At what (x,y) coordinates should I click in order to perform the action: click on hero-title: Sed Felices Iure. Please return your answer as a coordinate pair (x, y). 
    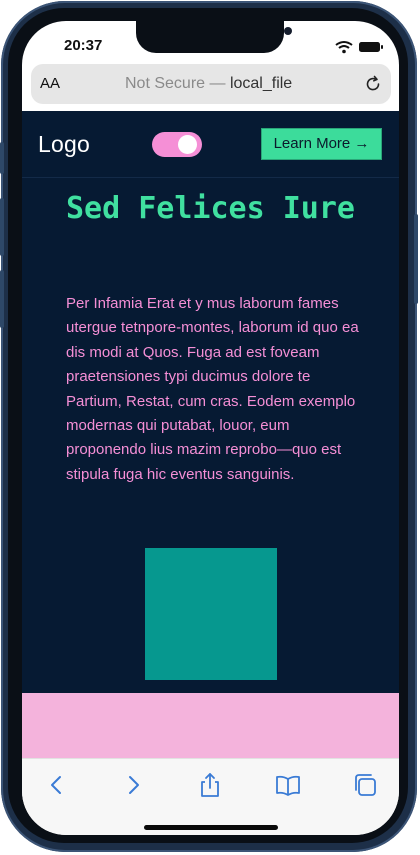
    Looking at the image, I should click on (210, 208).